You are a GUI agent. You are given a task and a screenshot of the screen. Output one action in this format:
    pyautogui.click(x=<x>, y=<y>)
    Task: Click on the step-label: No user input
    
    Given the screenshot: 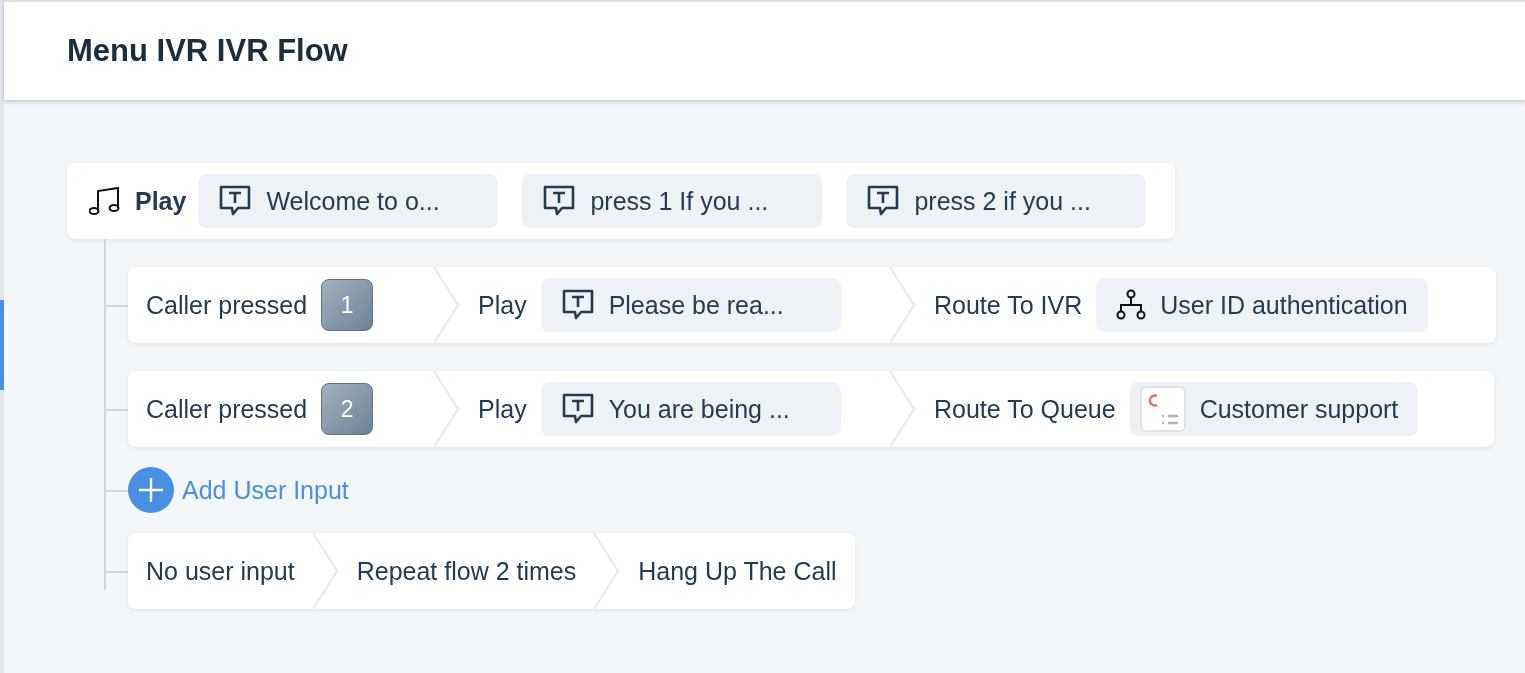 What is the action you would take?
    pyautogui.click(x=220, y=571)
    